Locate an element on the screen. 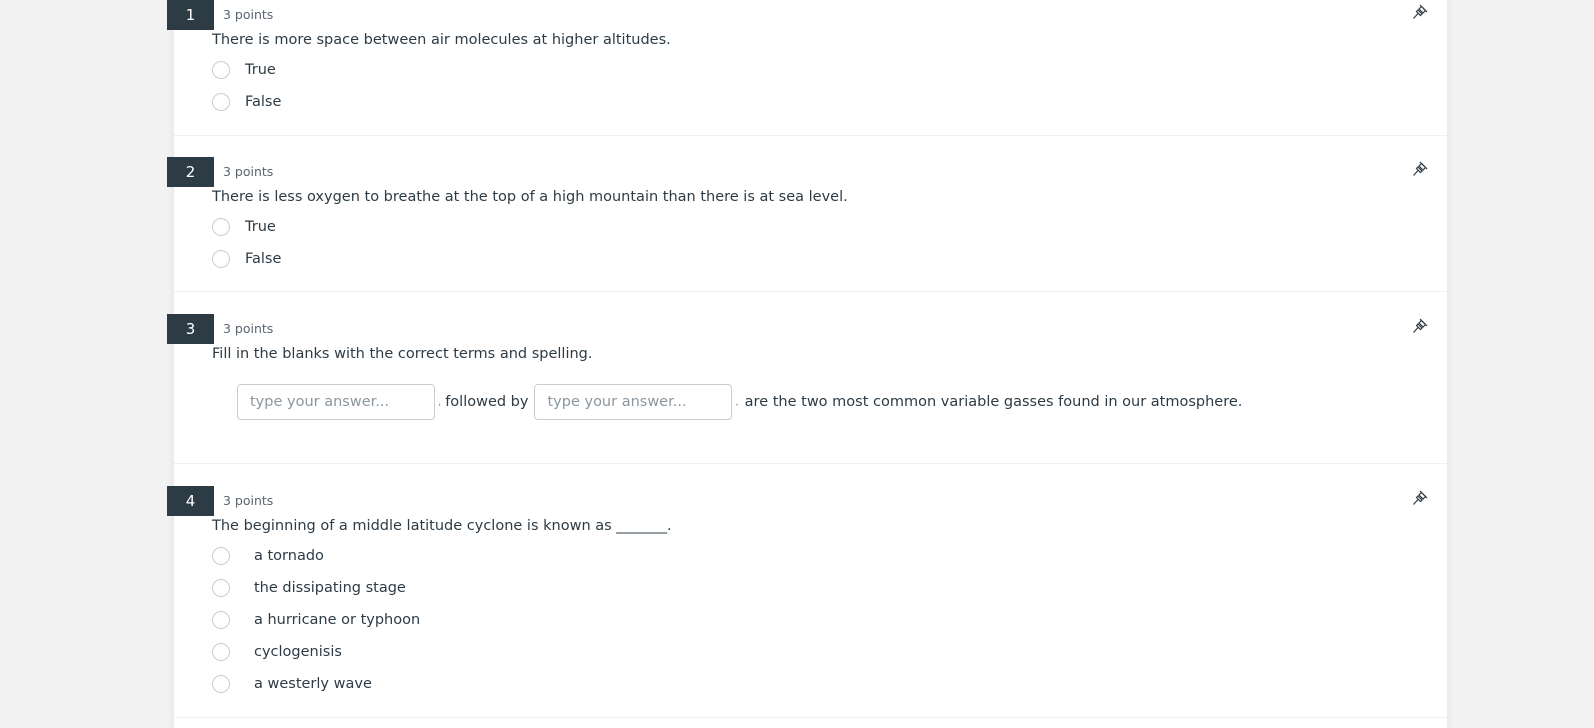 This screenshot has height=728, width=1594. option-label: a tornado is located at coordinates (289, 556).